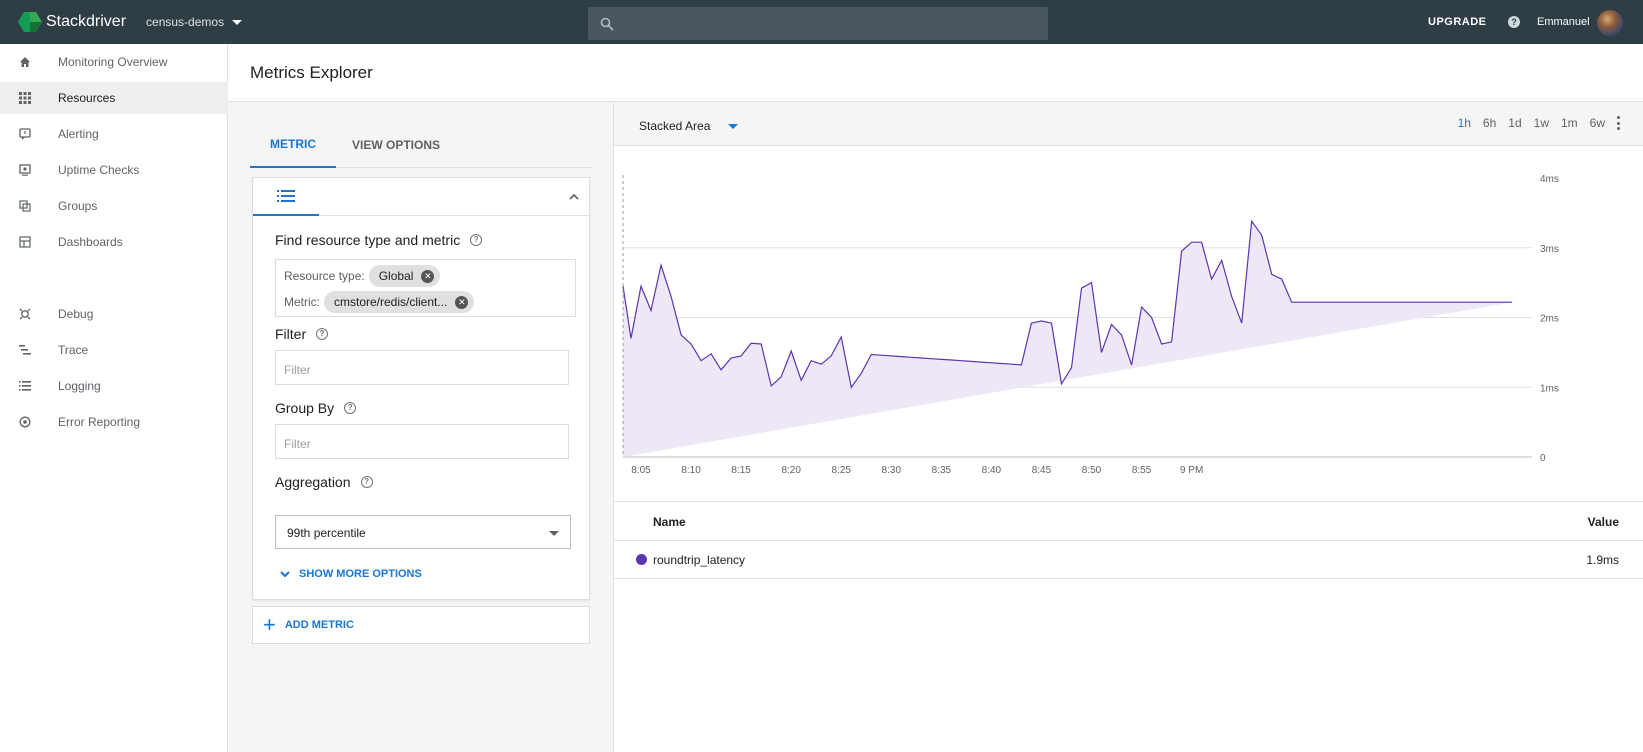 The image size is (1643, 752). What do you see at coordinates (396, 145) in the screenshot?
I see `tab-view-options: VIEW OPTIONS` at bounding box center [396, 145].